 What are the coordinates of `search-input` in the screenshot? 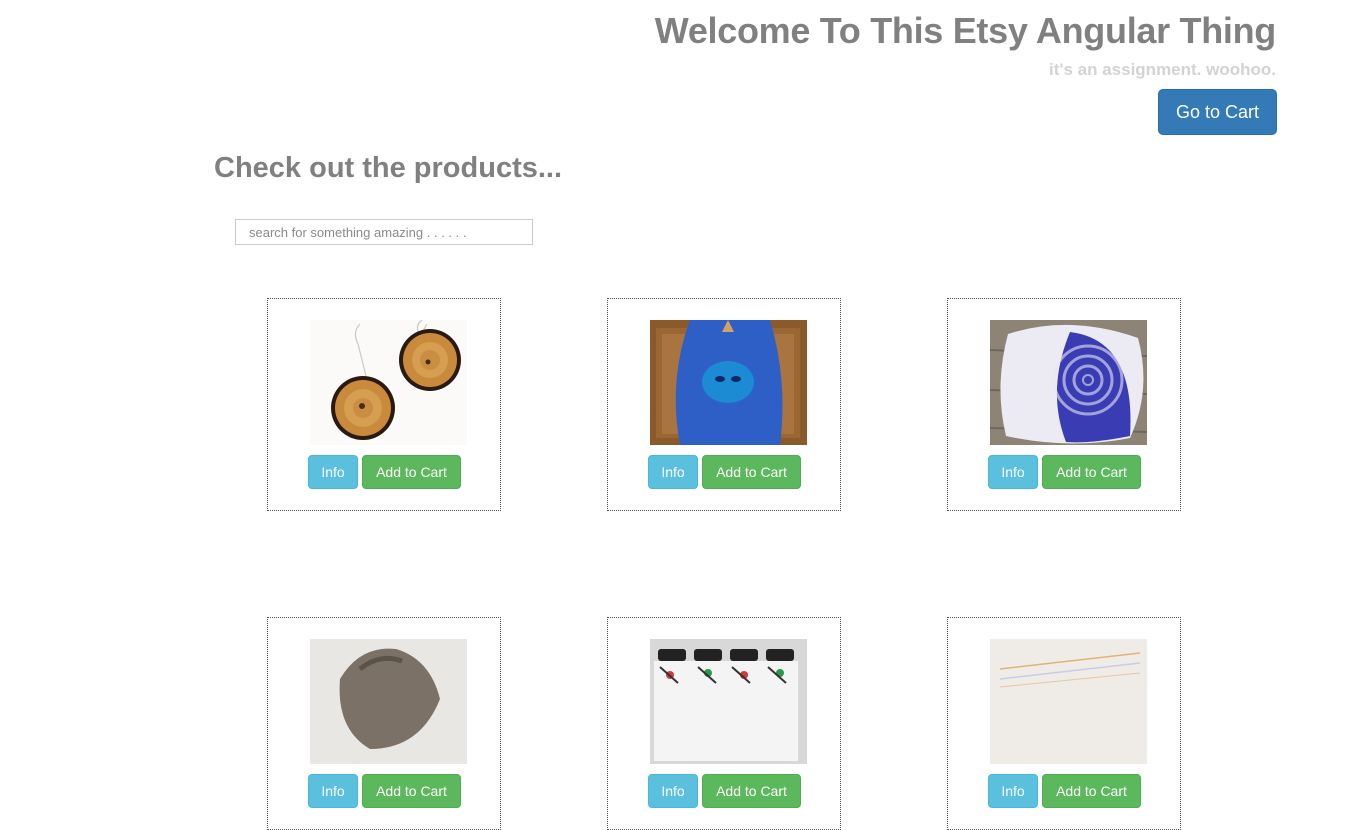 It's located at (384, 232).